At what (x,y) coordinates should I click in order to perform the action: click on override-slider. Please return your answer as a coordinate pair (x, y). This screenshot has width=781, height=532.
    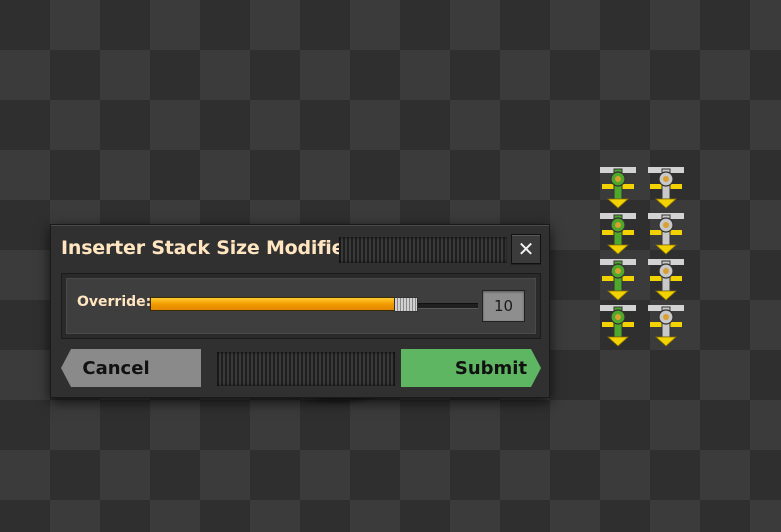
    Looking at the image, I should click on (314, 305).